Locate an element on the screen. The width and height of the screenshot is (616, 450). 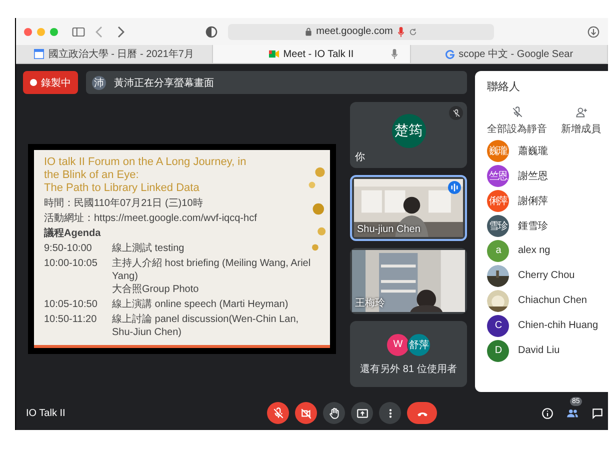
participant-name: Shu-jiun Chen is located at coordinates (388, 229).